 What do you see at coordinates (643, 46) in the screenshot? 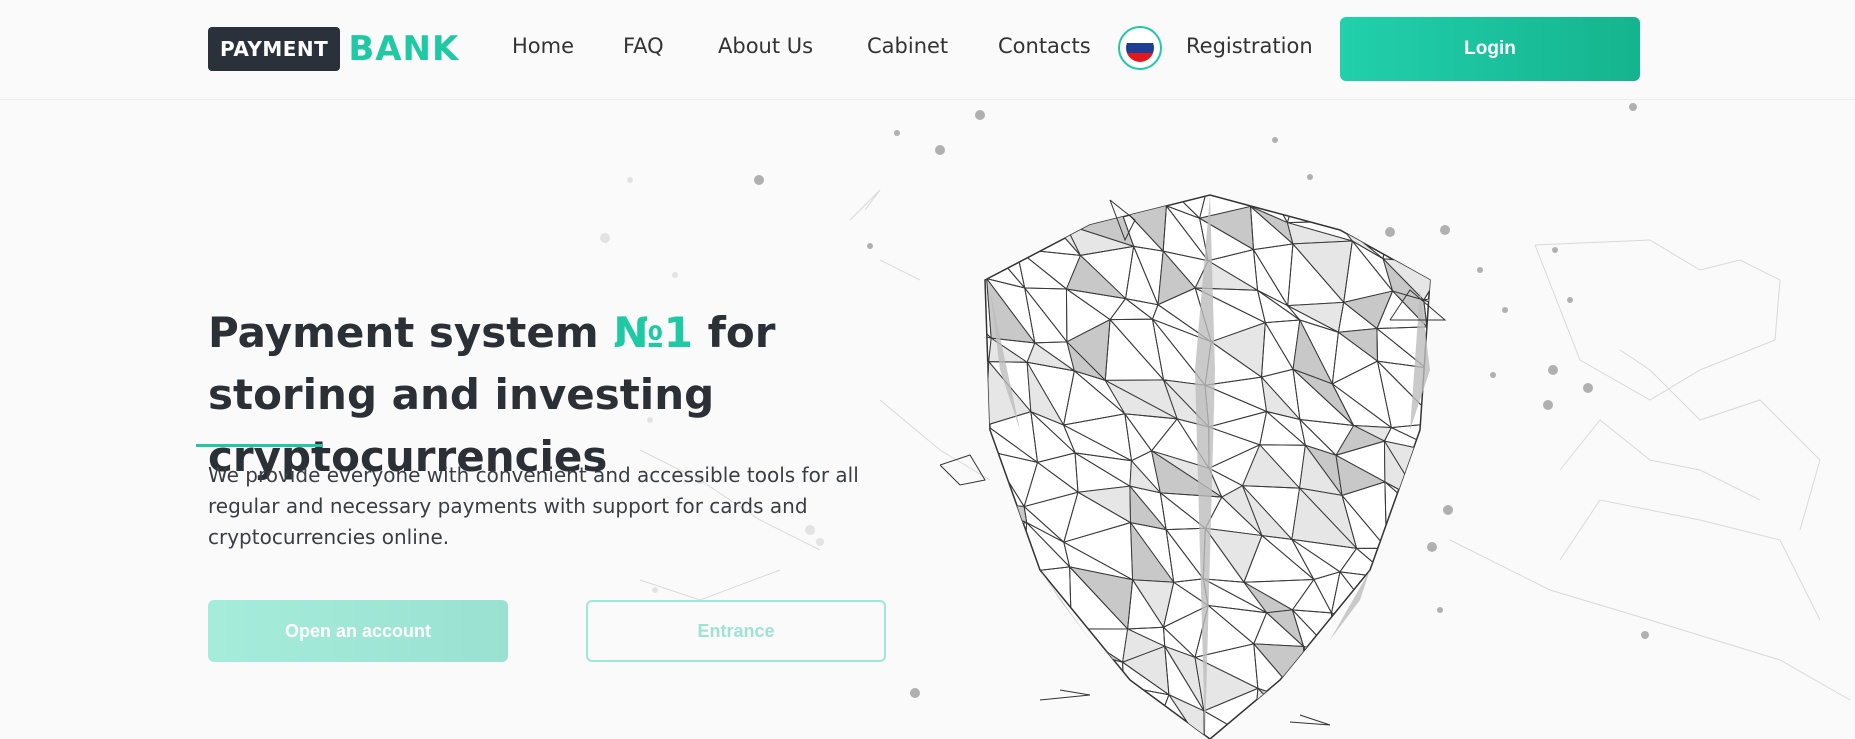
I see `nav-faq: FAQ` at bounding box center [643, 46].